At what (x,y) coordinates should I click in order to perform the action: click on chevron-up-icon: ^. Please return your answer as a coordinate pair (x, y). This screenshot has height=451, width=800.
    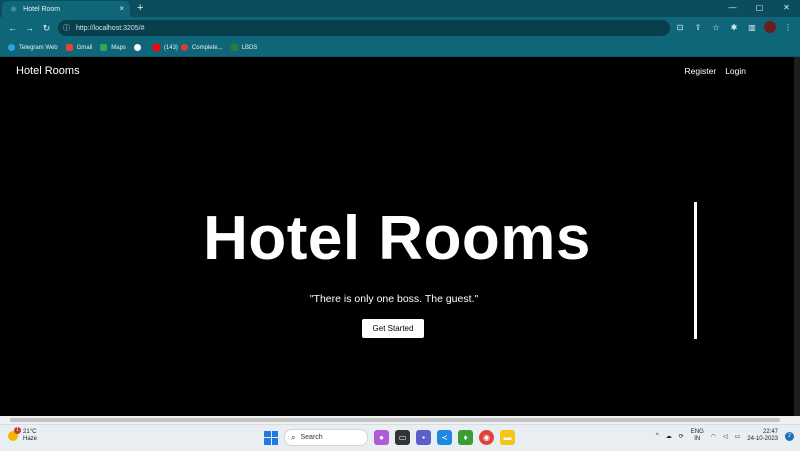
    Looking at the image, I should click on (657, 436).